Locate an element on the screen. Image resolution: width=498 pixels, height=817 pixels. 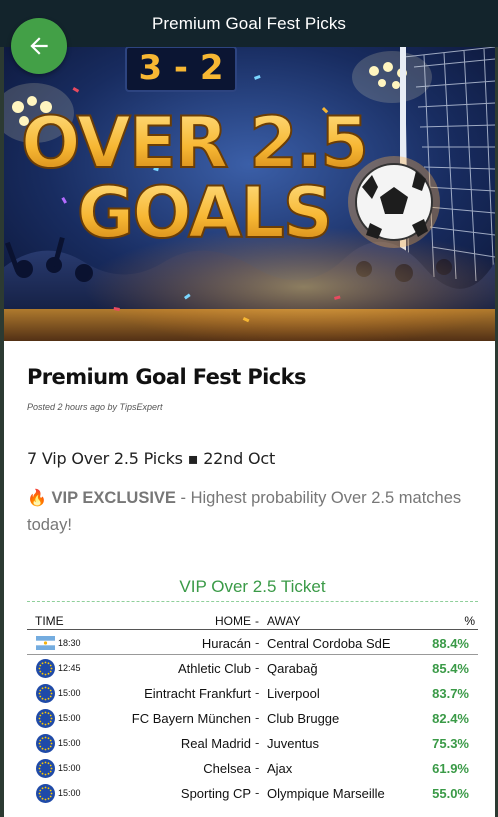
probability-percent: 83.7% is located at coordinates (450, 693).